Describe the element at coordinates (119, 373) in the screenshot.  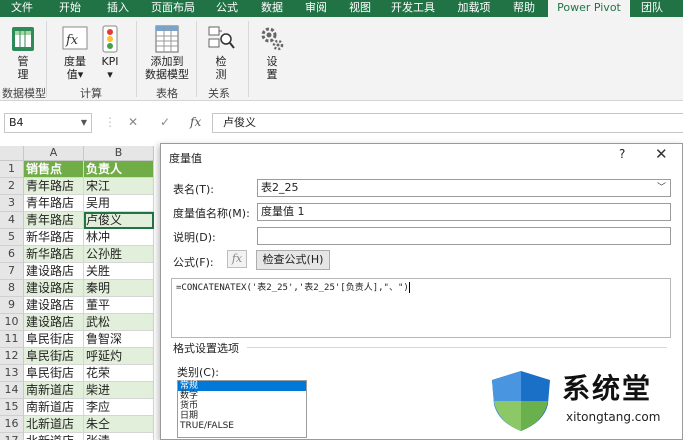
I see `table-cell: 花荣` at that location.